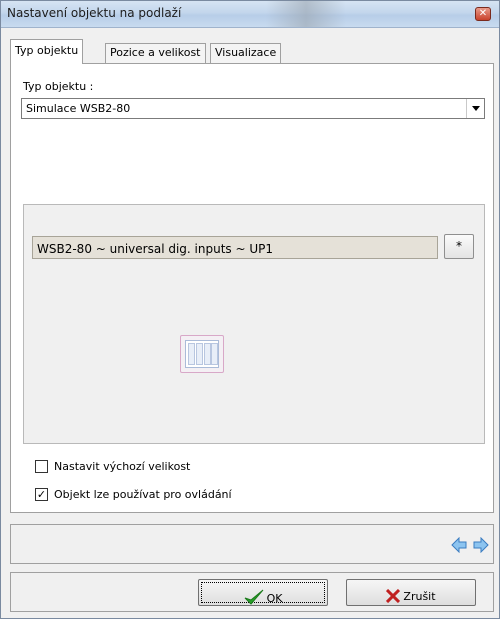 The image size is (500, 619). Describe the element at coordinates (419, 596) in the screenshot. I see `cancel-label: Zrušit` at that location.